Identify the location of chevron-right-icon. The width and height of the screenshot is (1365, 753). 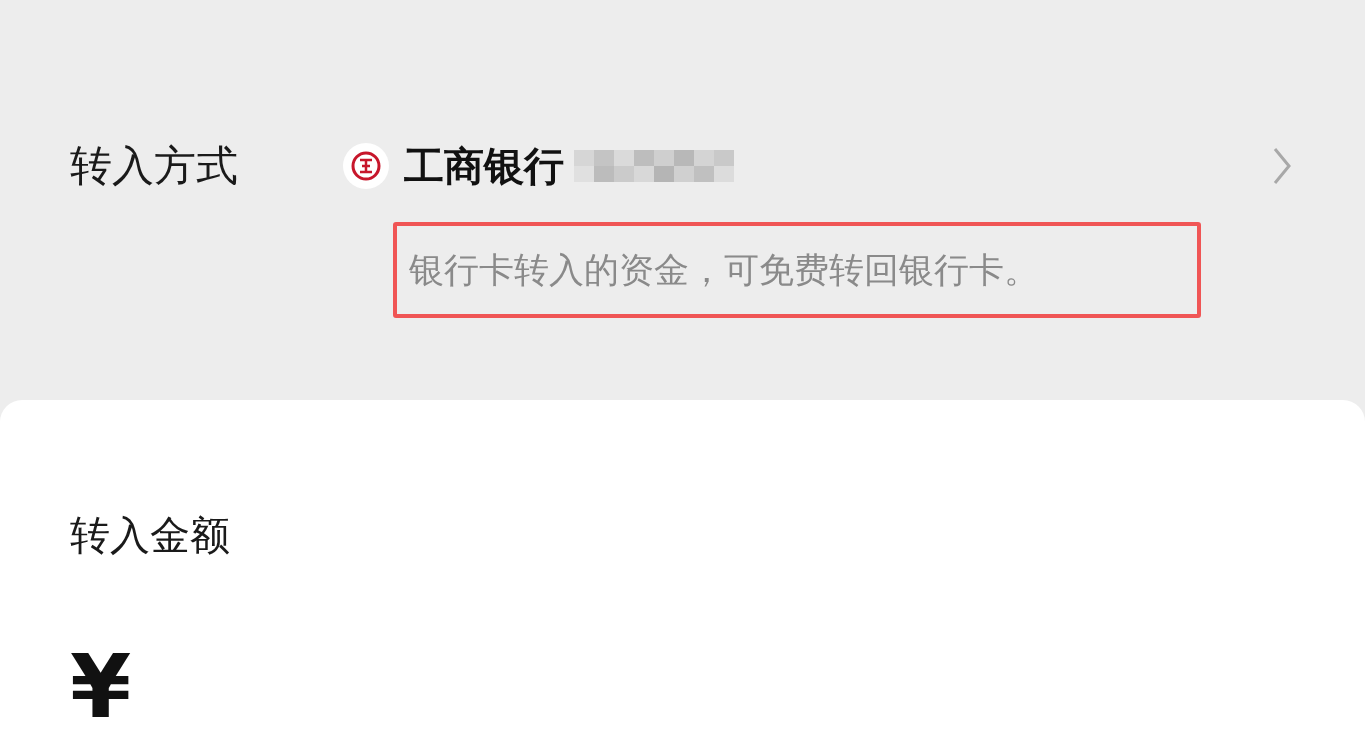
(1282, 166).